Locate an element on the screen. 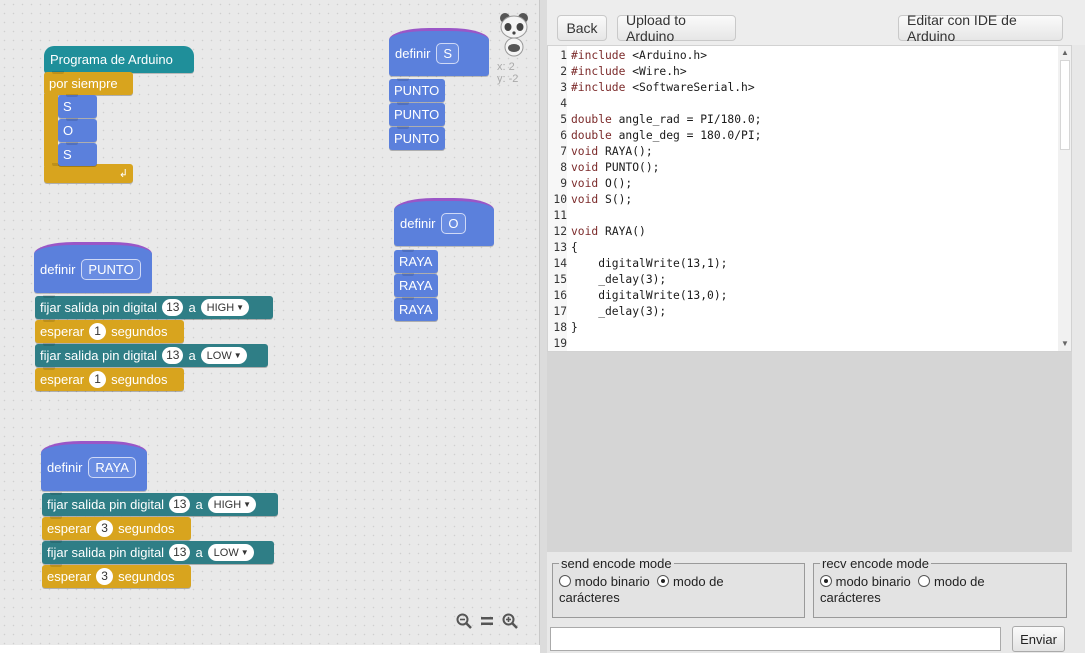  code-line: digitalWrite(13,0); is located at coordinates (649, 295).